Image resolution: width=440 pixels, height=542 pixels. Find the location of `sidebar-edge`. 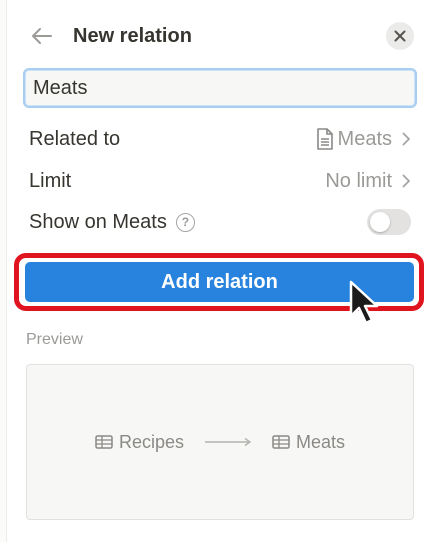

sidebar-edge is located at coordinates (3, 271).